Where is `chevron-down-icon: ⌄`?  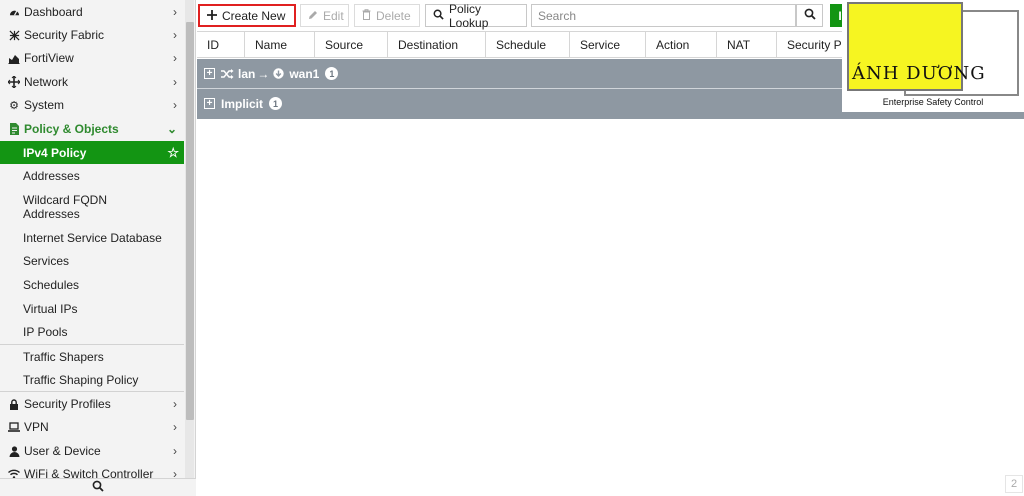
chevron-down-icon: ⌄ is located at coordinates (171, 129).